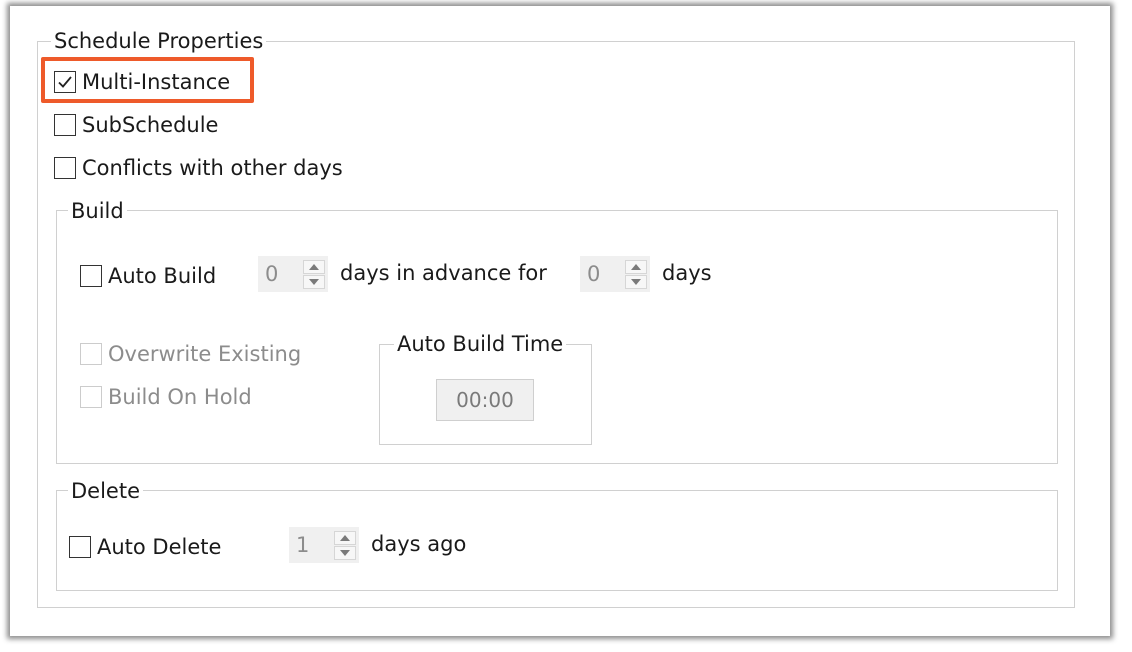 The height and width of the screenshot is (652, 1132). Describe the element at coordinates (205, 354) in the screenshot. I see `overwrite-existing-label: Overwrite Existing` at that location.